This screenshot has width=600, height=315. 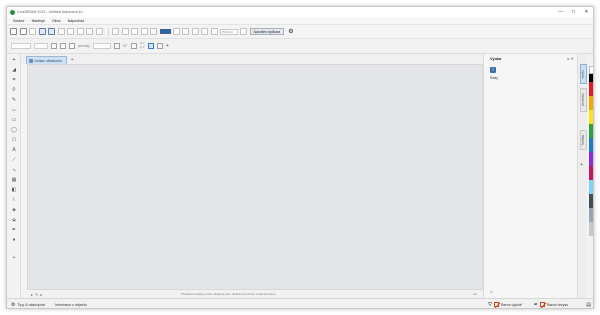 What do you see at coordinates (588, 305) in the screenshot?
I see `palette-manager-icon: ▤` at bounding box center [588, 305].